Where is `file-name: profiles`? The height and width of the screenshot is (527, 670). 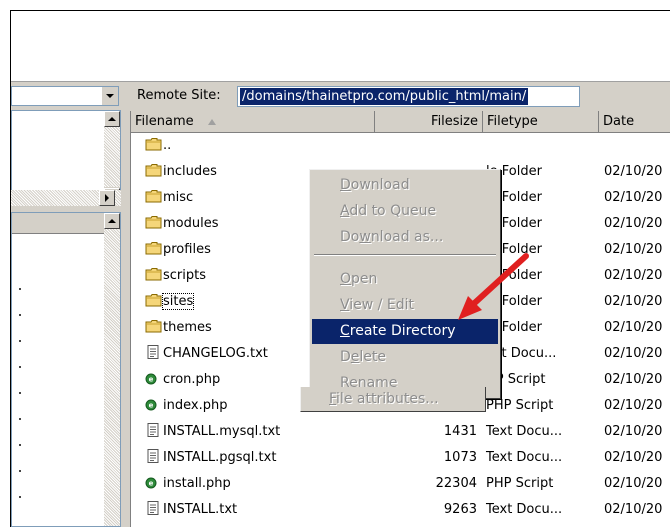
file-name: profiles is located at coordinates (187, 249).